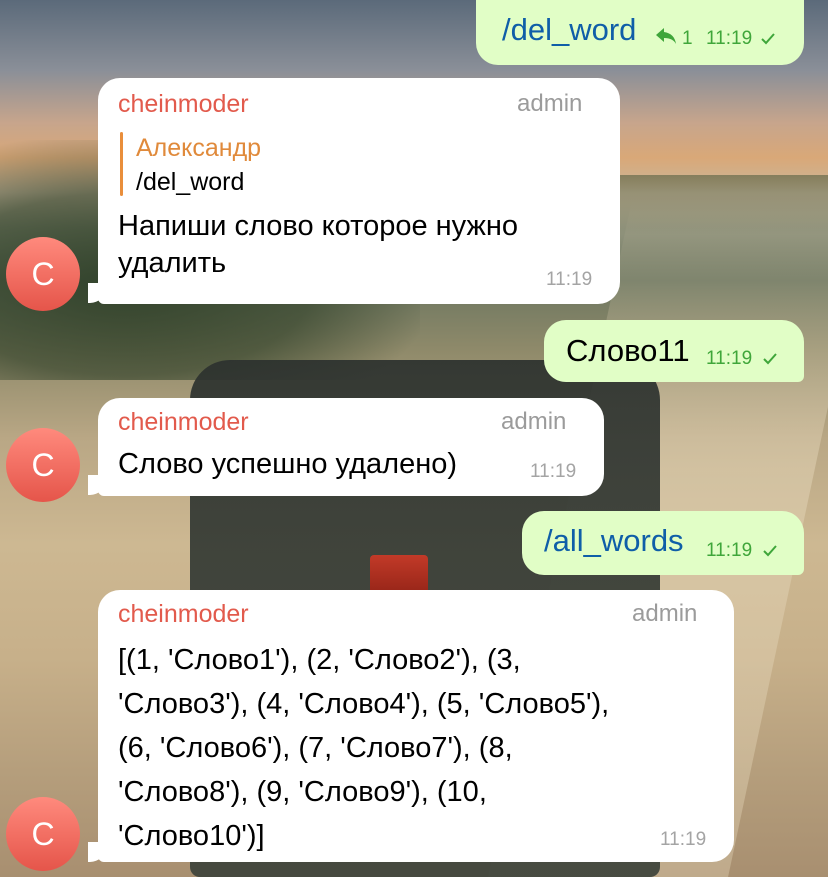 The image size is (828, 877). Describe the element at coordinates (198, 148) in the screenshot. I see `reply-author: Александр` at that location.